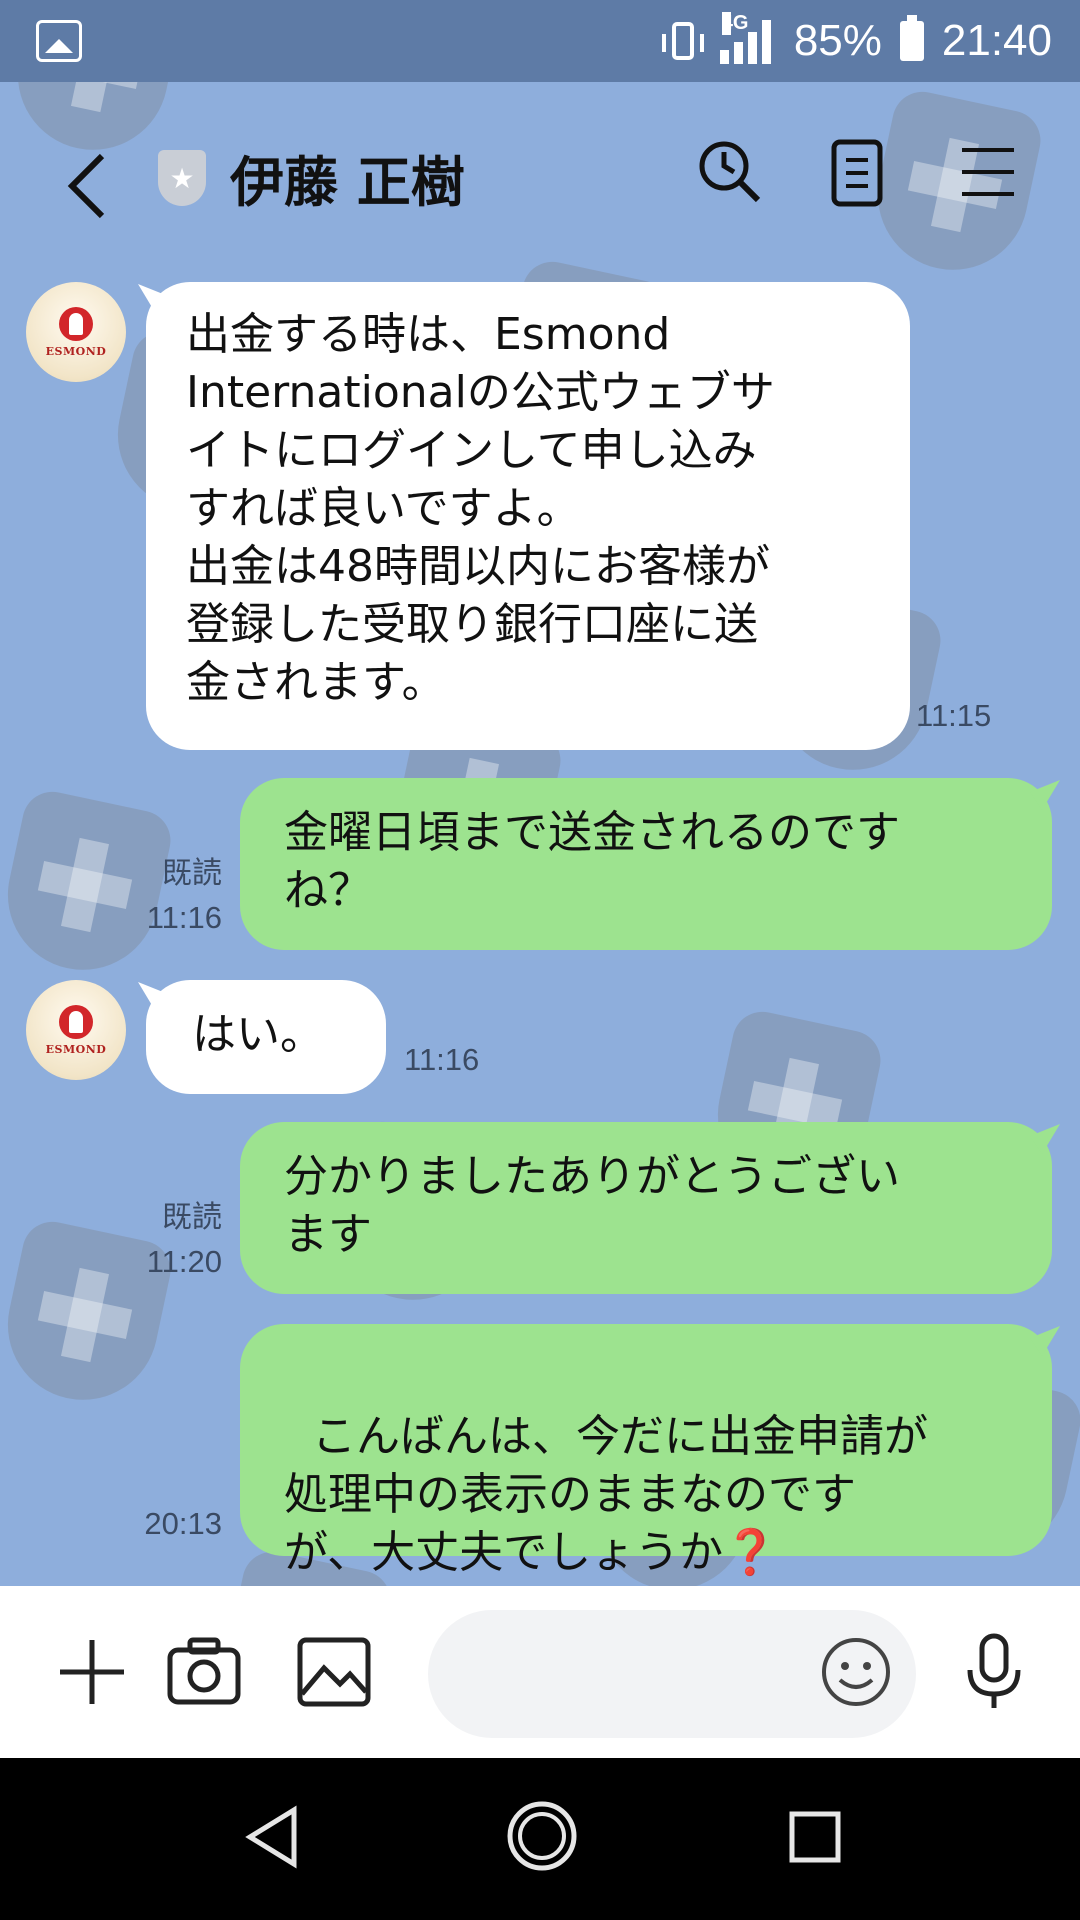 The image size is (1080, 1920). I want to click on message-time: 20:13, so click(183, 1523).